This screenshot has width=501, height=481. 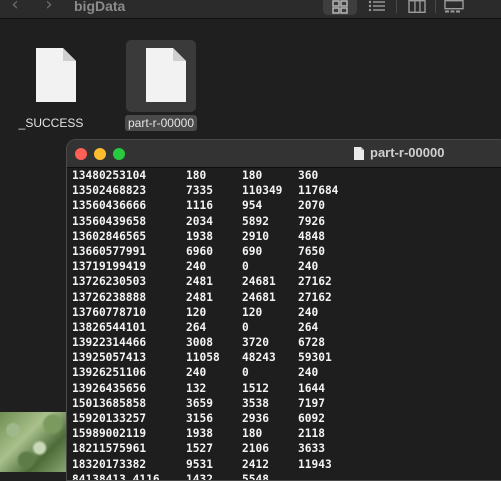 I want to click on content-cell: 18211575961, so click(x=109, y=449).